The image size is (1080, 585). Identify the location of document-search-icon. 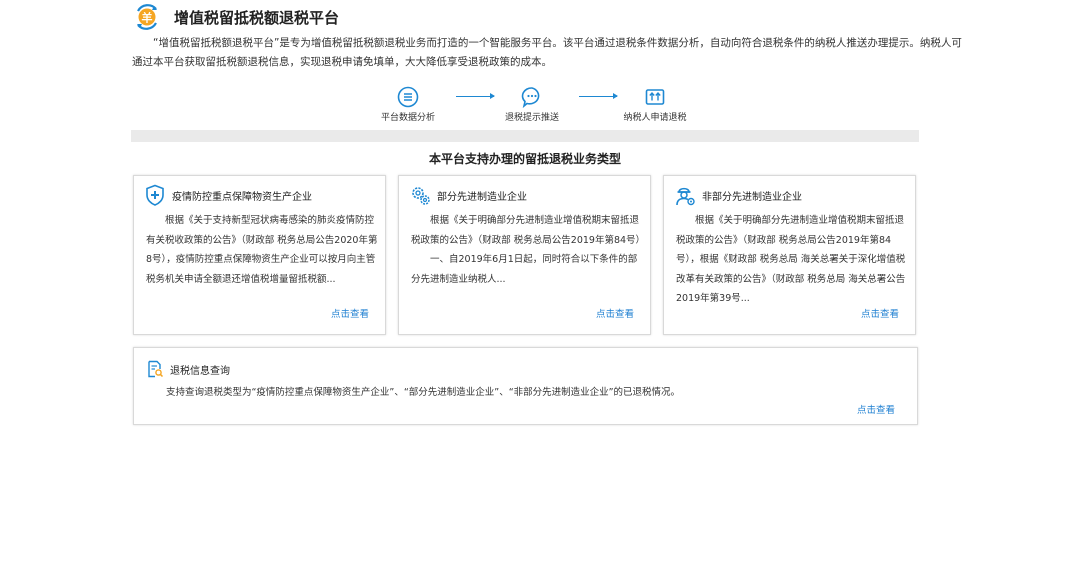
(155, 369).